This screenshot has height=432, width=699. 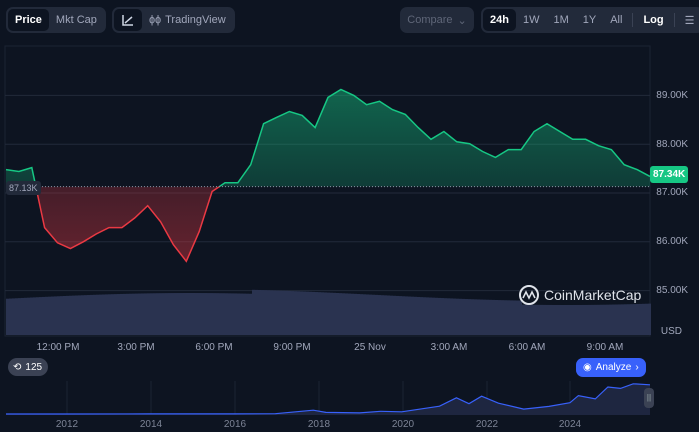 I want to click on price-line-down, so click(x=128, y=224).